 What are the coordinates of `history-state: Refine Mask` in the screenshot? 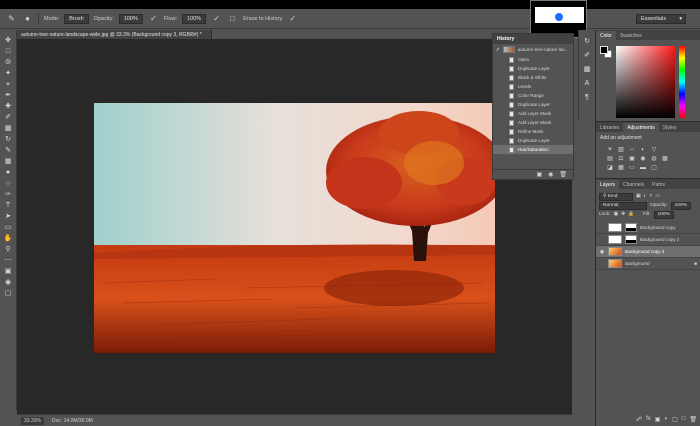 It's located at (533, 131).